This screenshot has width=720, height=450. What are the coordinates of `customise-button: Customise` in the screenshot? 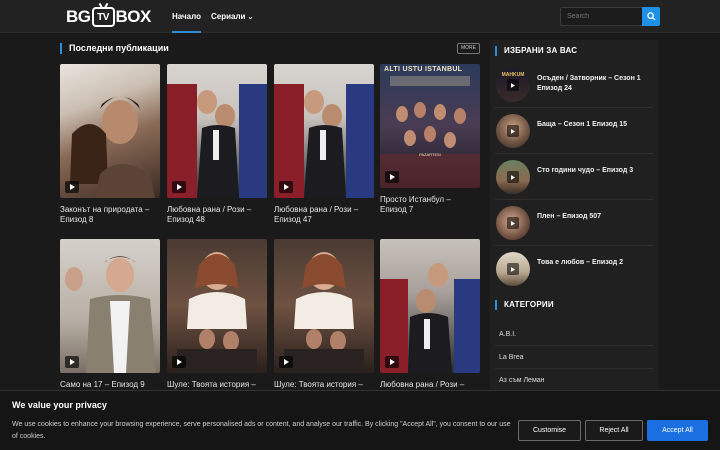 It's located at (549, 430).